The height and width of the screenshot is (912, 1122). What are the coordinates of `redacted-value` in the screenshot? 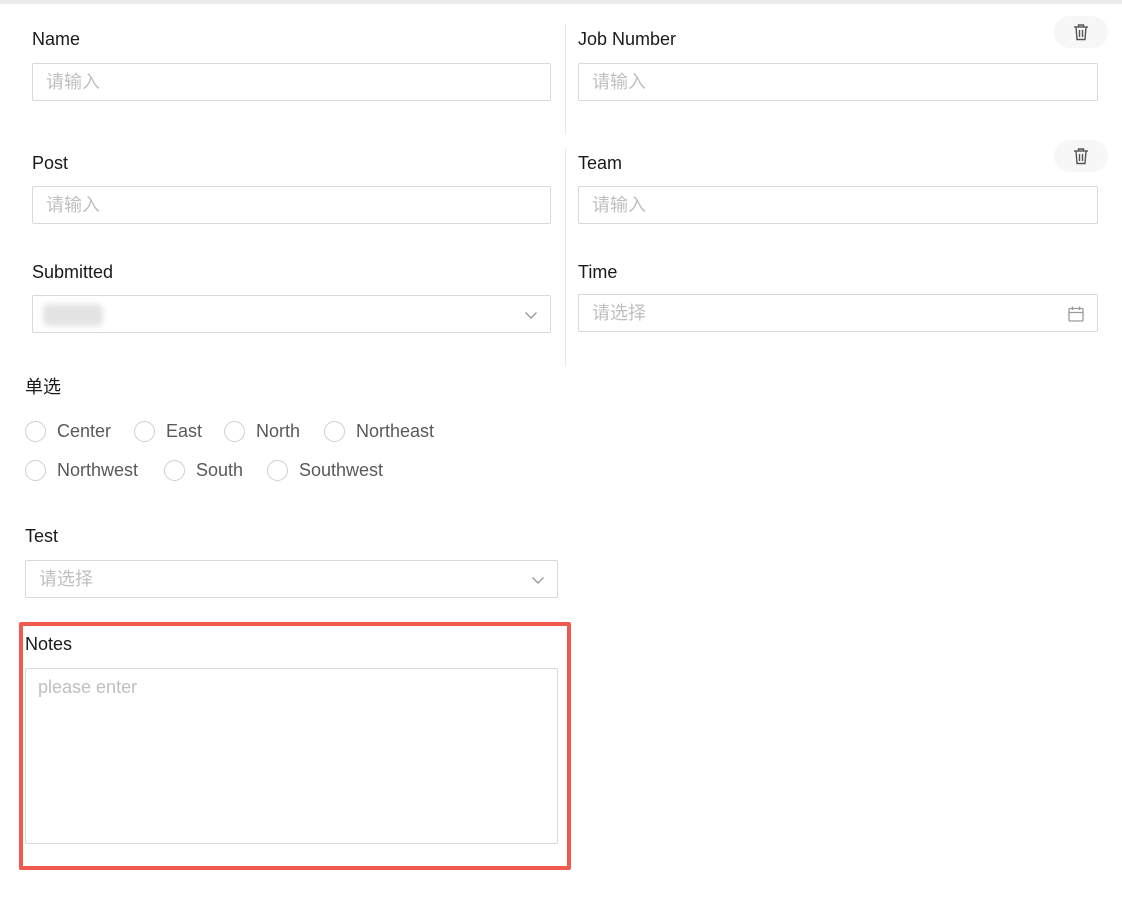 It's located at (73, 315).